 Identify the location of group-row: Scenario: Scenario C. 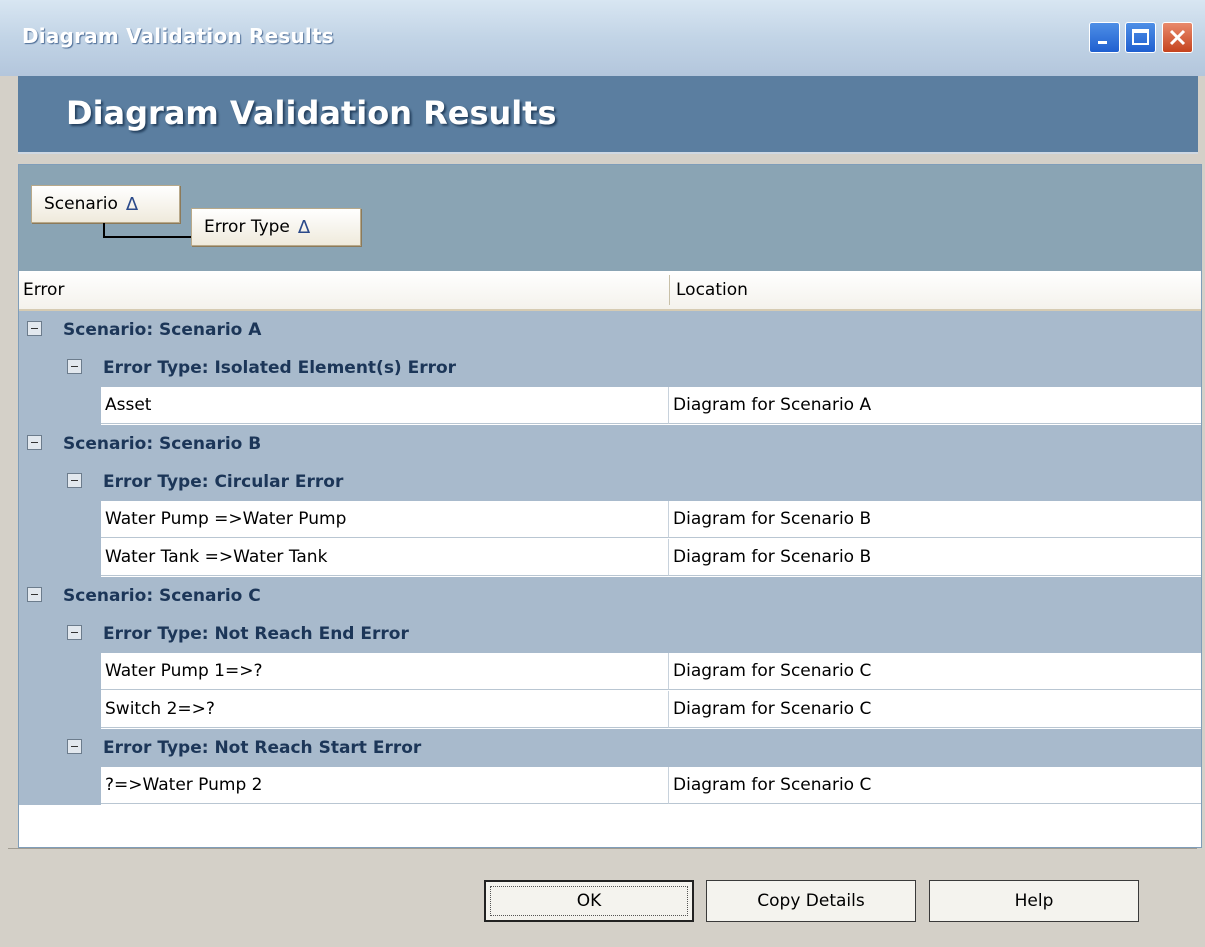
(610, 596).